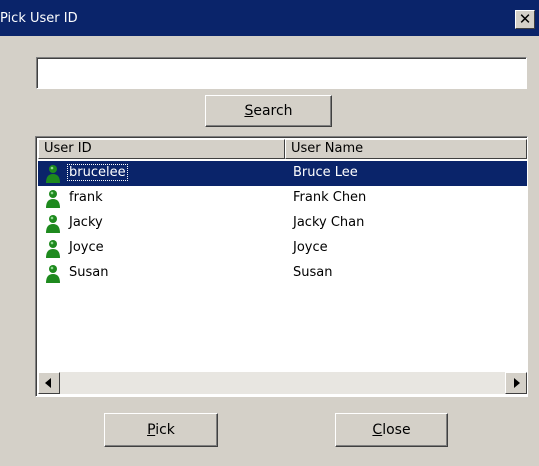 The image size is (539, 466). I want to click on list-header: User ID User Name, so click(282, 149).